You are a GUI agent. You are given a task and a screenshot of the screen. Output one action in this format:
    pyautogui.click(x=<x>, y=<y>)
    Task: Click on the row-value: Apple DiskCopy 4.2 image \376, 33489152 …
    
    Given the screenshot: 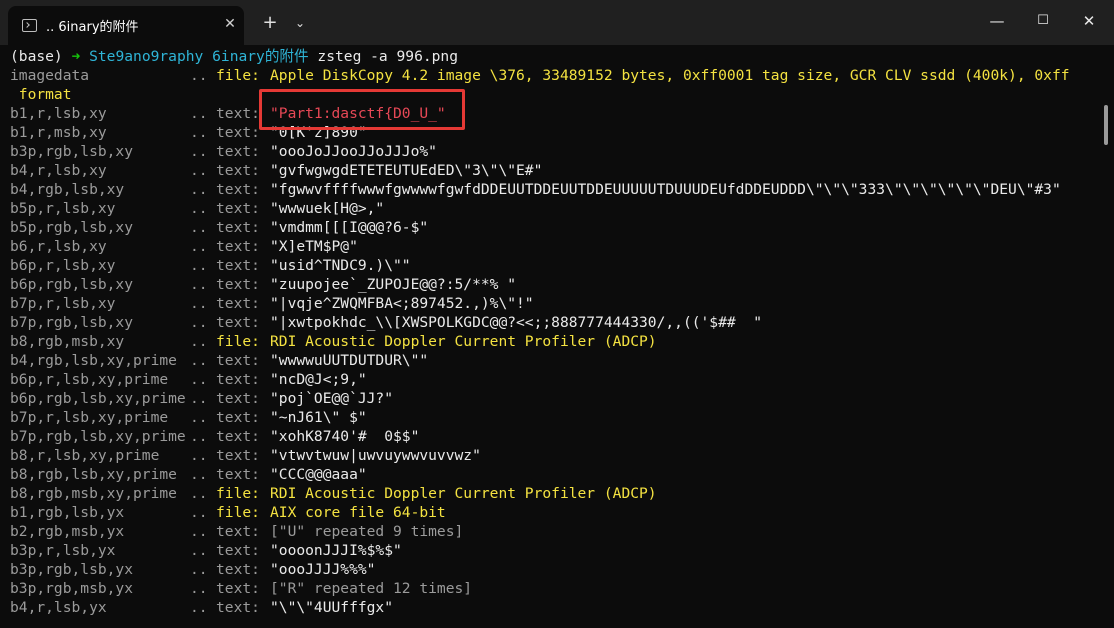 What is the action you would take?
    pyautogui.click(x=670, y=75)
    